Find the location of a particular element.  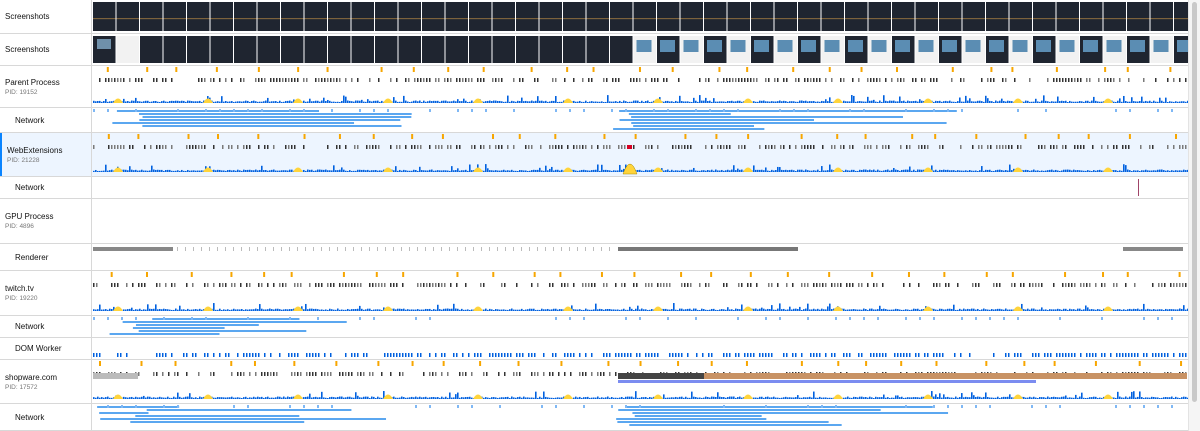

track-gpu-process: GPU Process PID: 4896 is located at coordinates (600, 221).